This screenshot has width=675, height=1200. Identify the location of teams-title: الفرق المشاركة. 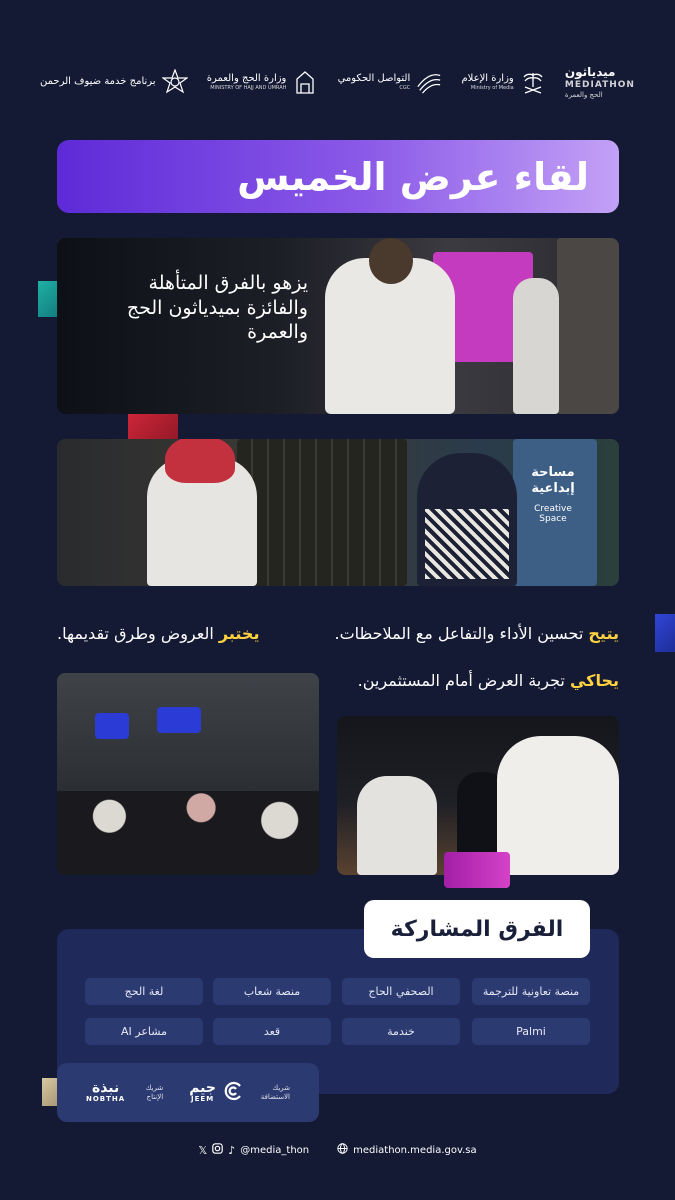
(477, 929).